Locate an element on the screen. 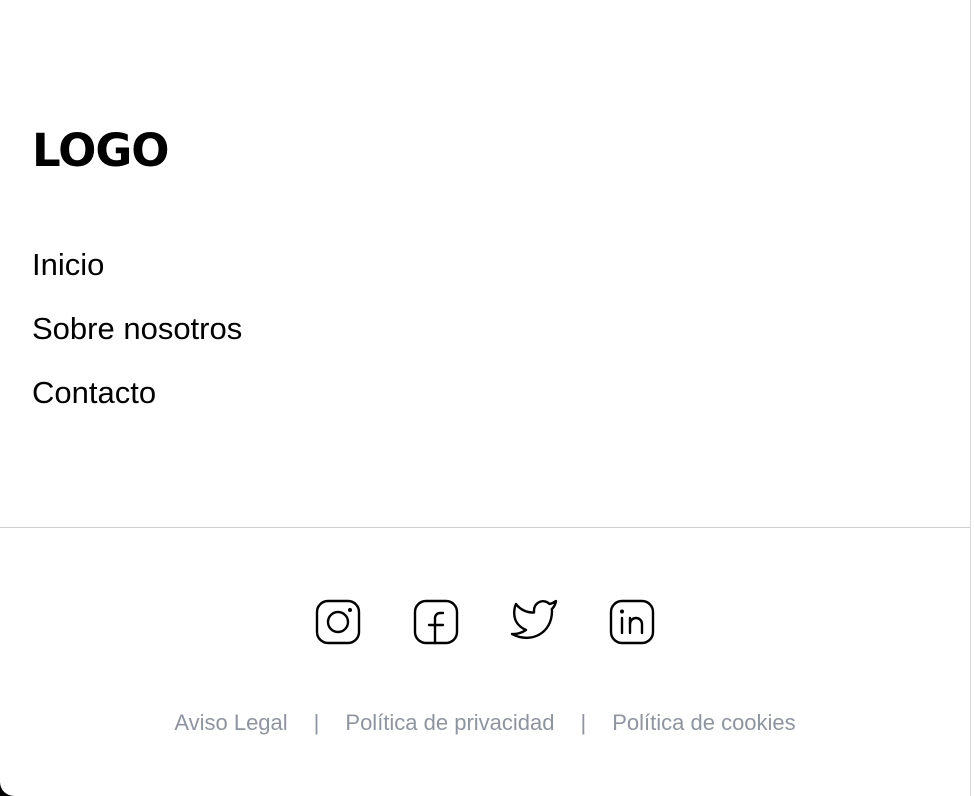  aviso-legal-link: Aviso Legal is located at coordinates (230, 723).